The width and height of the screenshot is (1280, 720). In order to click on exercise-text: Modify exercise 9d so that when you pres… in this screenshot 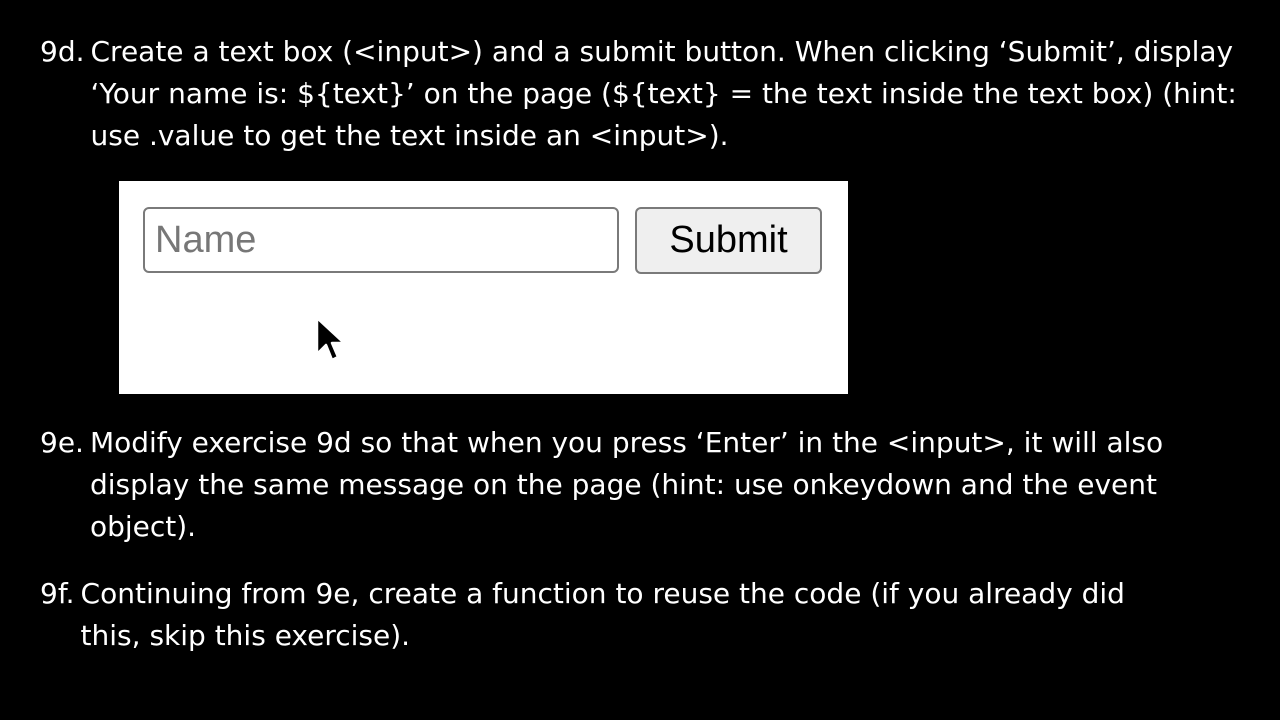, I will do `click(626, 484)`.